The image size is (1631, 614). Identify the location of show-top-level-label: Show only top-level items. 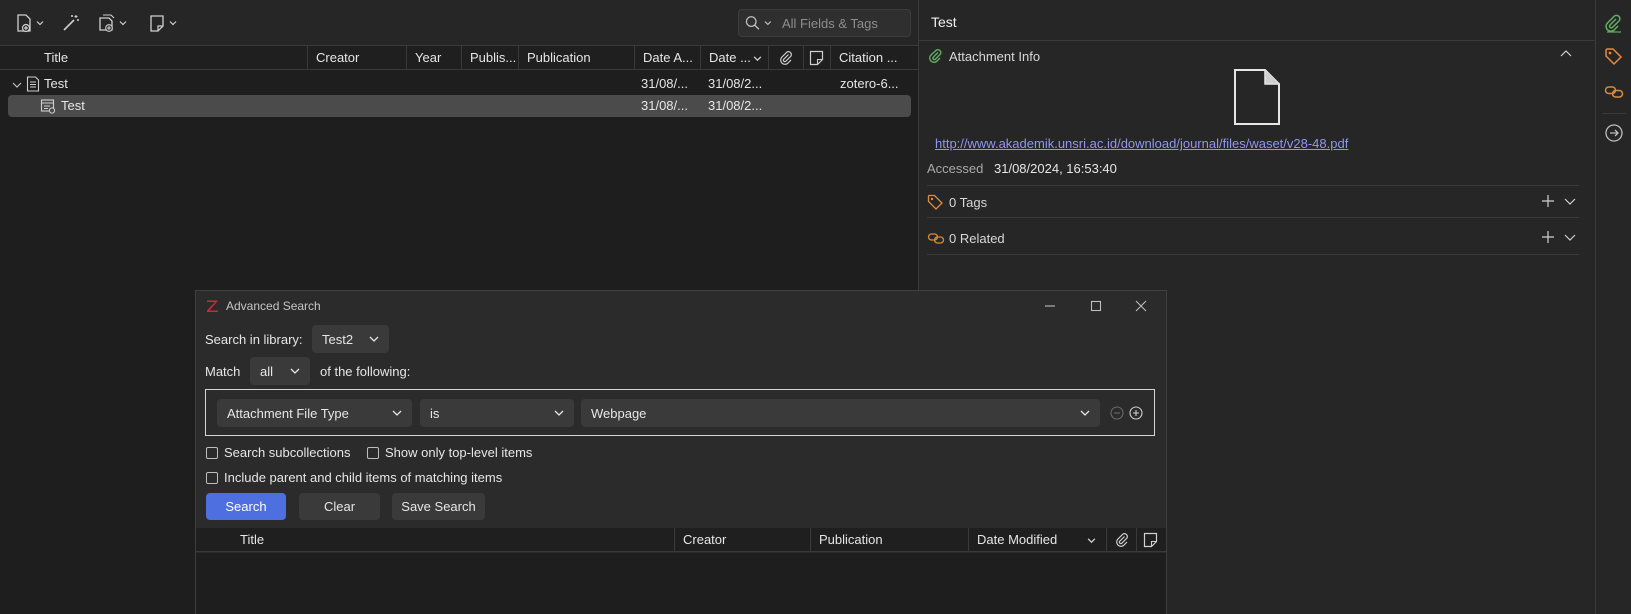
(459, 452).